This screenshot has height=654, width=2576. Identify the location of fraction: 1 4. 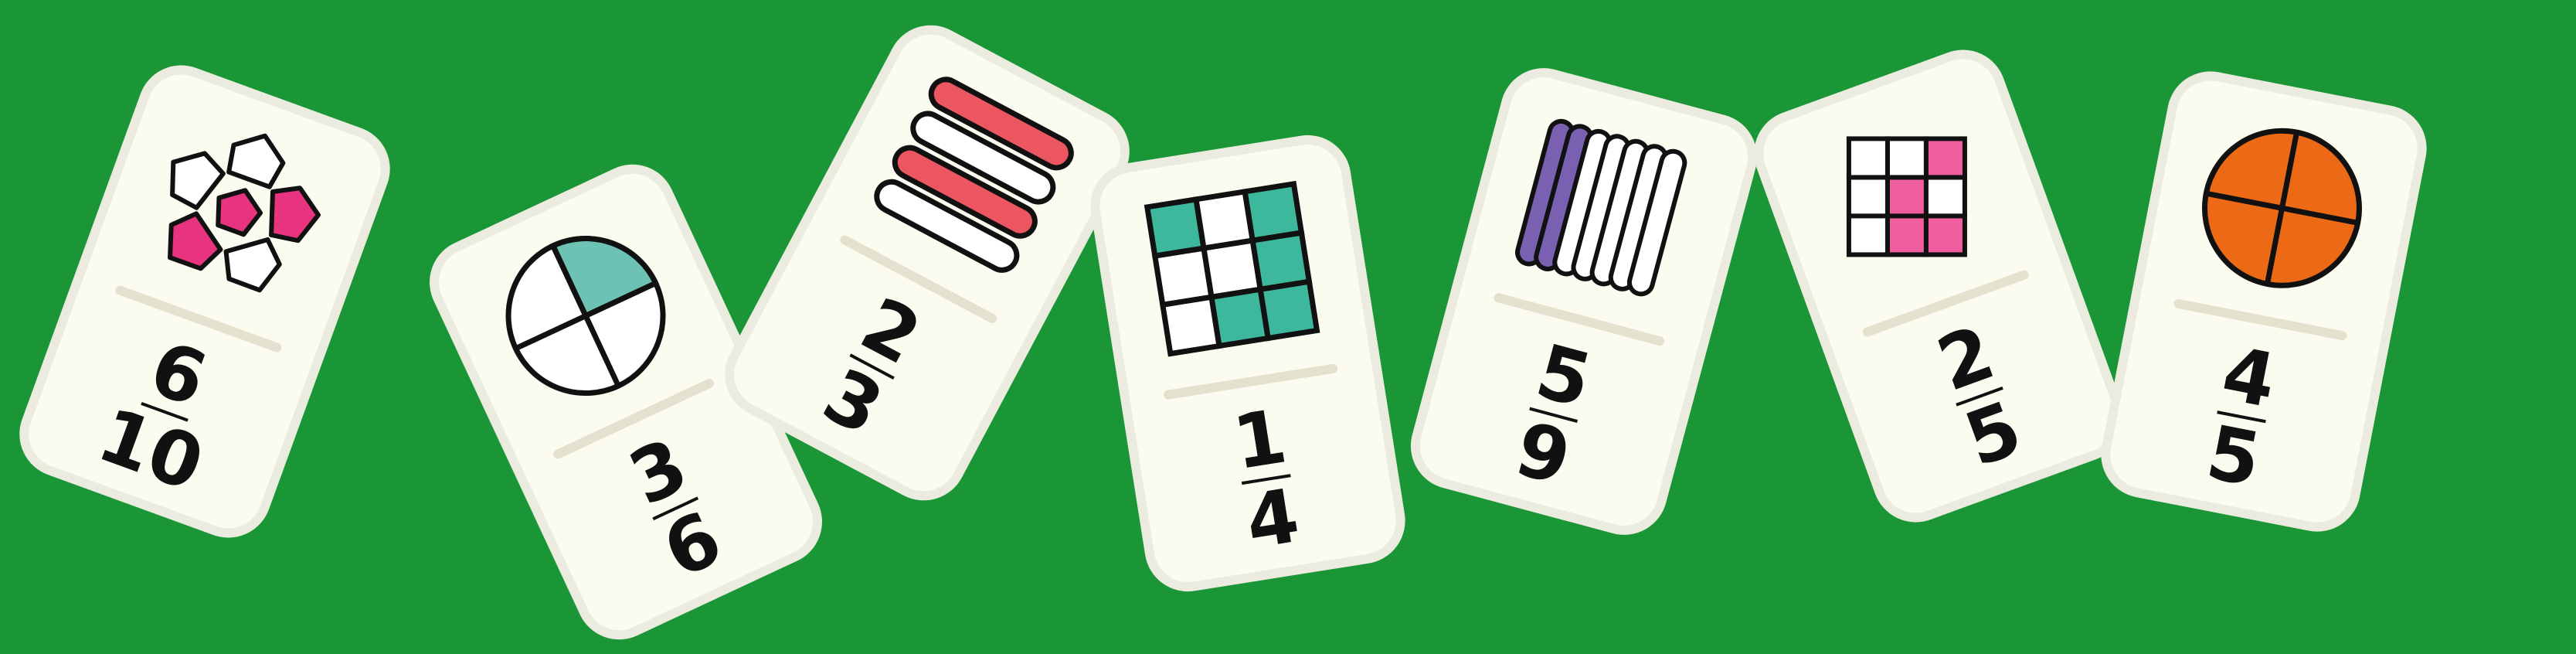
(1266, 480).